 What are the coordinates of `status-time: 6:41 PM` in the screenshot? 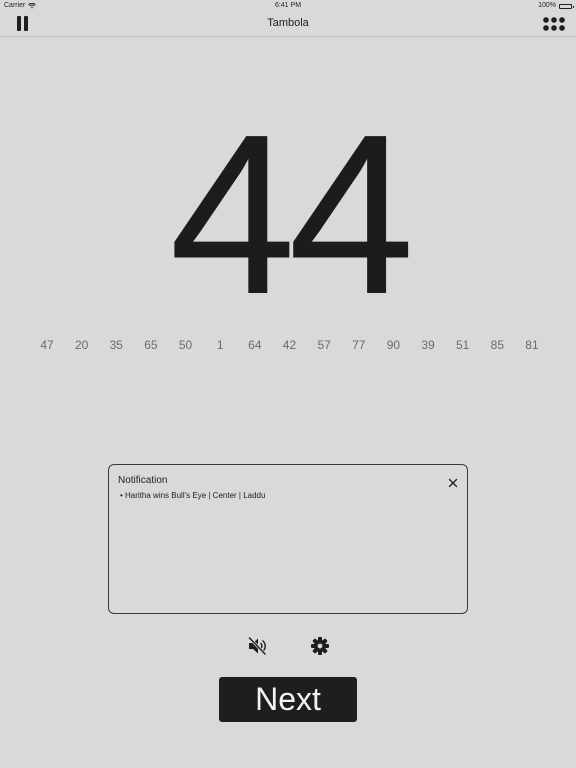 It's located at (288, 5).